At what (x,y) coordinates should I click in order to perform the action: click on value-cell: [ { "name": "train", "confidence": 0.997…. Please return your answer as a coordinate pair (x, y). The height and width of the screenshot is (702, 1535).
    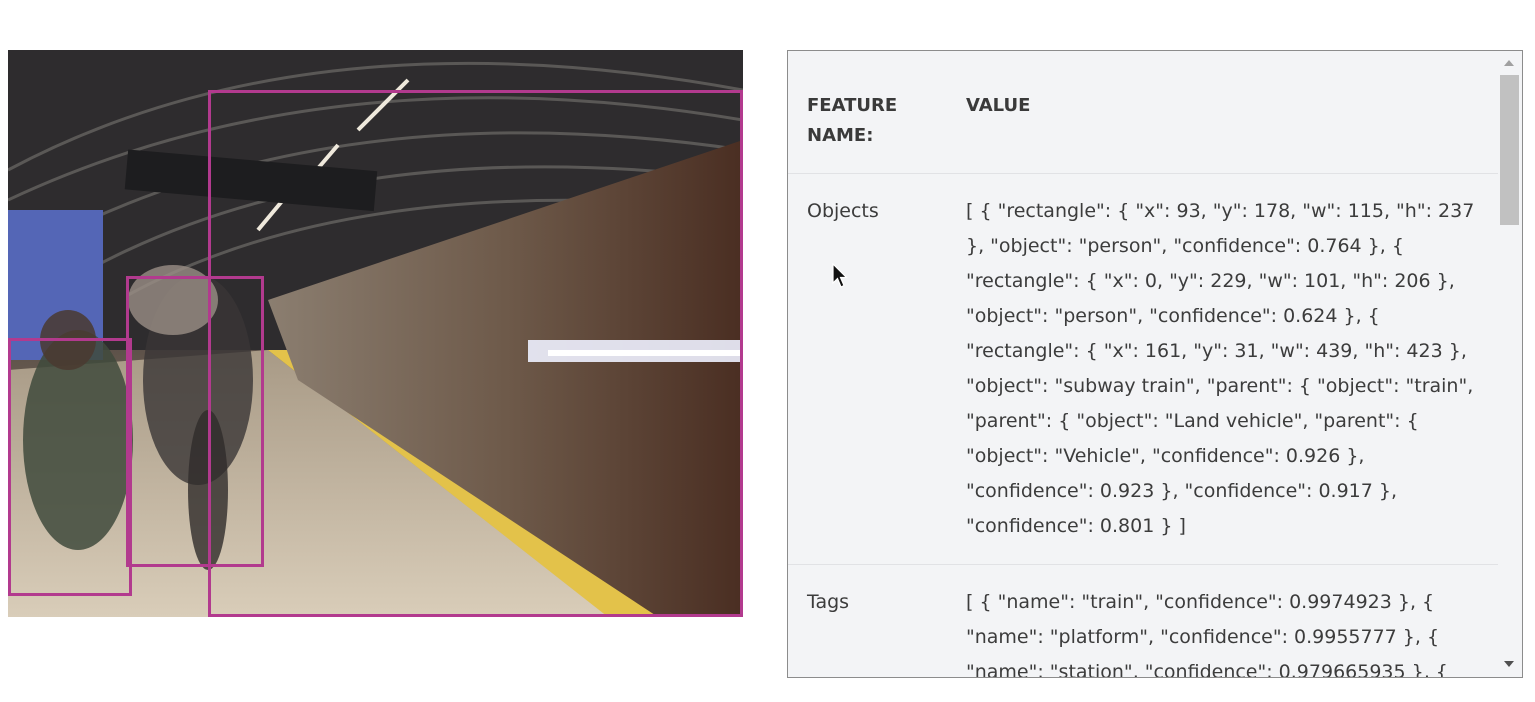
    Looking at the image, I should click on (1207, 634).